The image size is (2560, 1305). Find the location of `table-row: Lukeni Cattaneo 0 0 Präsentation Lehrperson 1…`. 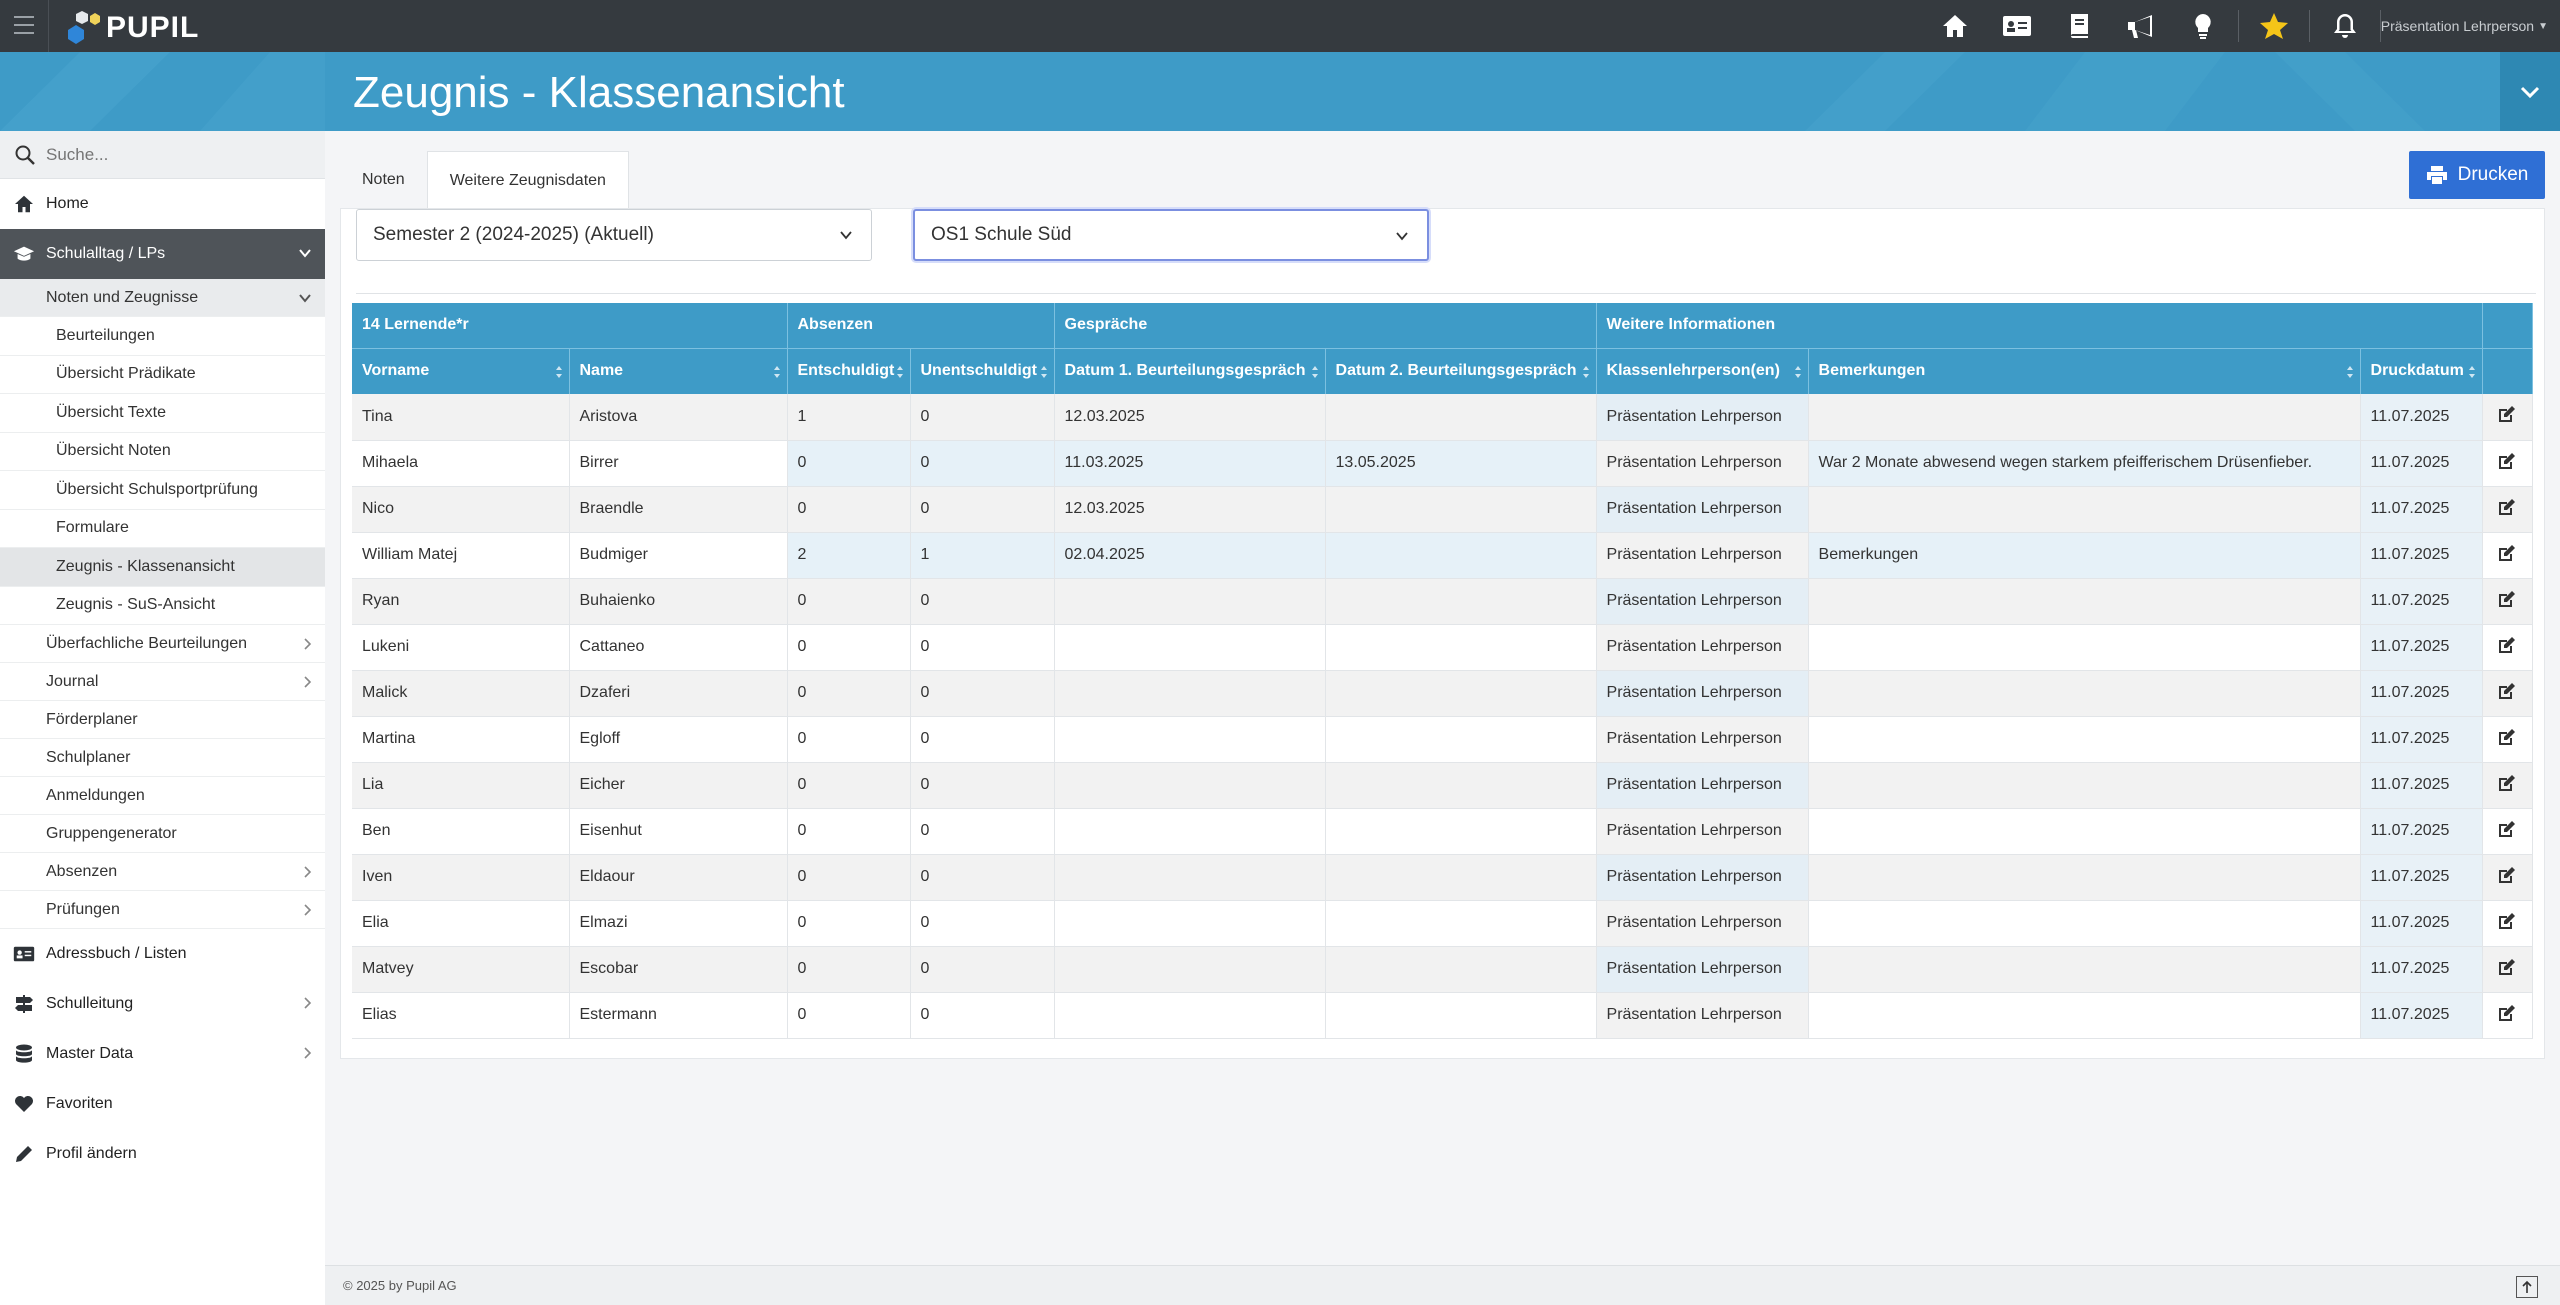

table-row: Lukeni Cattaneo 0 0 Präsentation Lehrperson 1… is located at coordinates (1442, 647).